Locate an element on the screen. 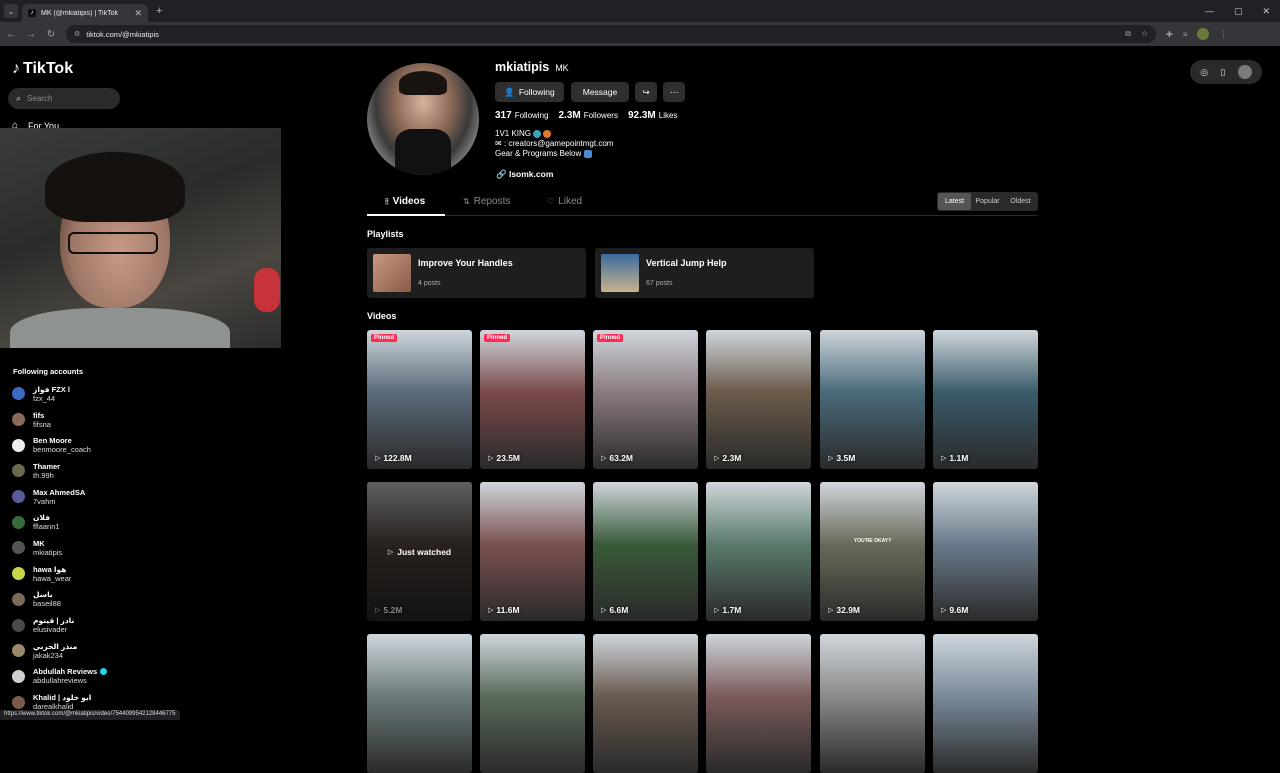 The width and height of the screenshot is (1280, 773). tab-title: MK (@mkiatipis) | TikTok is located at coordinates (79, 13).